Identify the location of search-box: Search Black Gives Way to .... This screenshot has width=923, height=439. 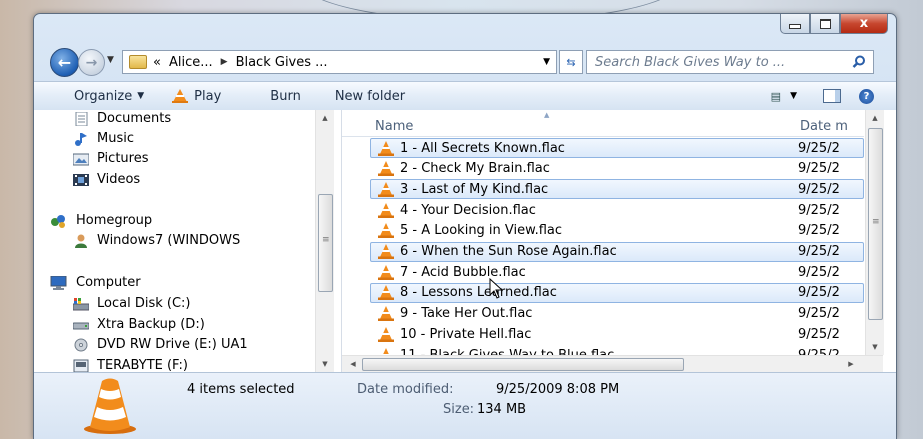
(730, 62).